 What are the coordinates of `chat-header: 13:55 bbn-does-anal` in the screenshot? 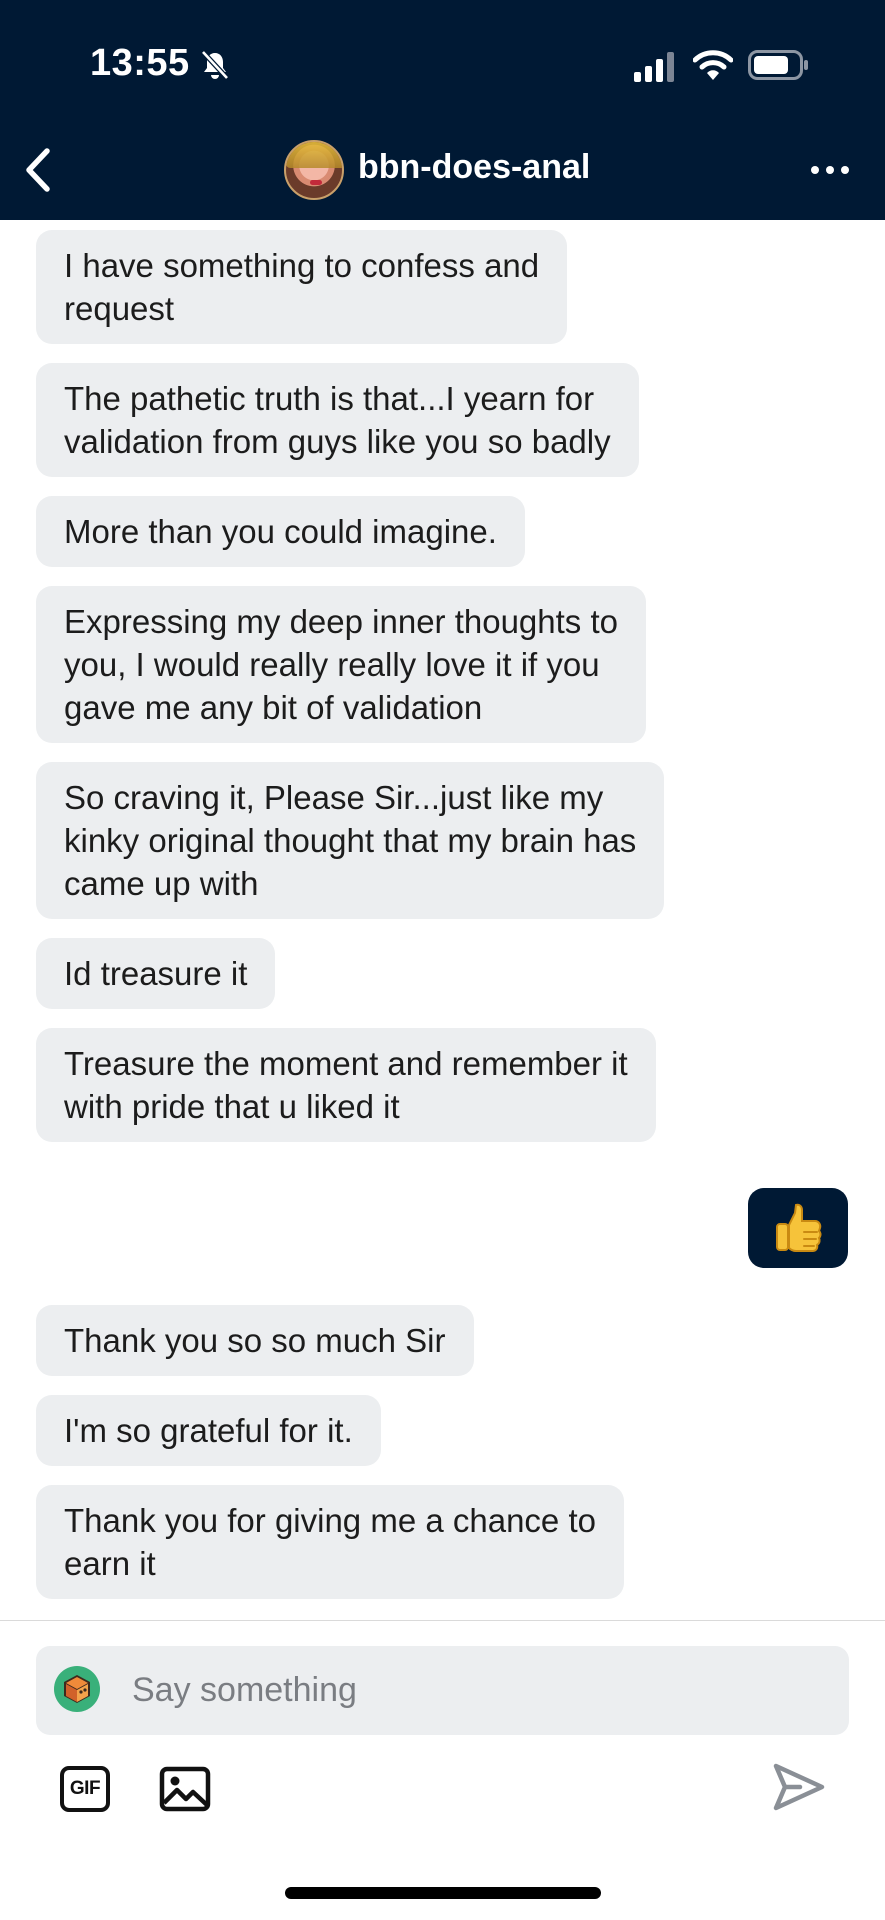 It's located at (442, 110).